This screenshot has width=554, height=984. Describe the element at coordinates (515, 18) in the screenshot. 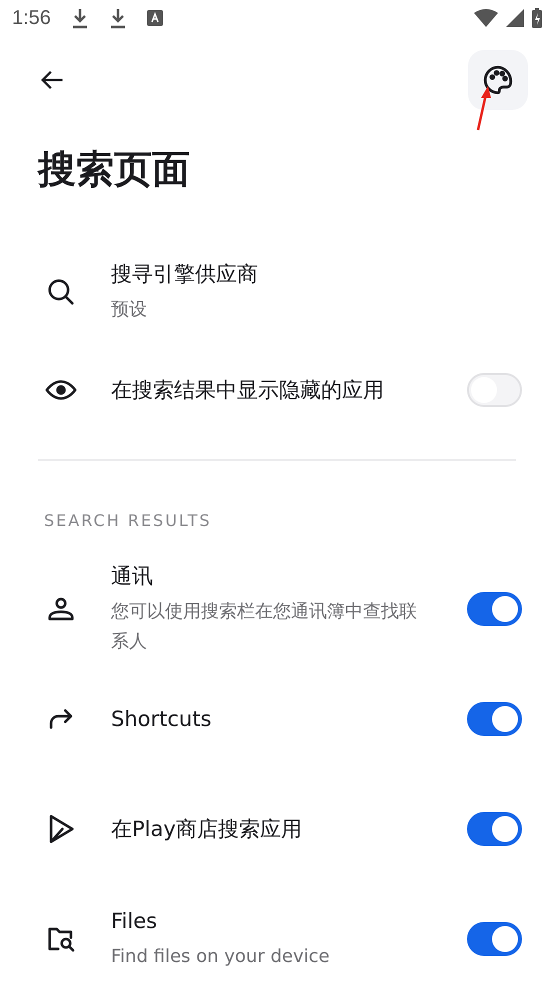

I see `signal-icon` at that location.